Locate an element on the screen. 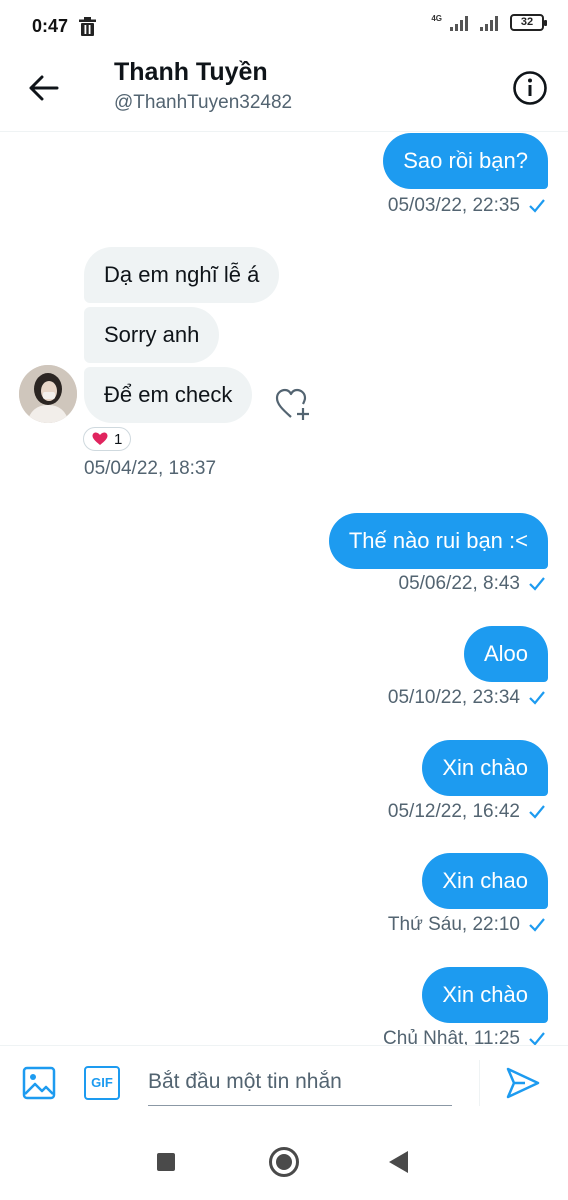 The image size is (568, 1200). status-bar: 0:47 4G 32 is located at coordinates (284, 27).